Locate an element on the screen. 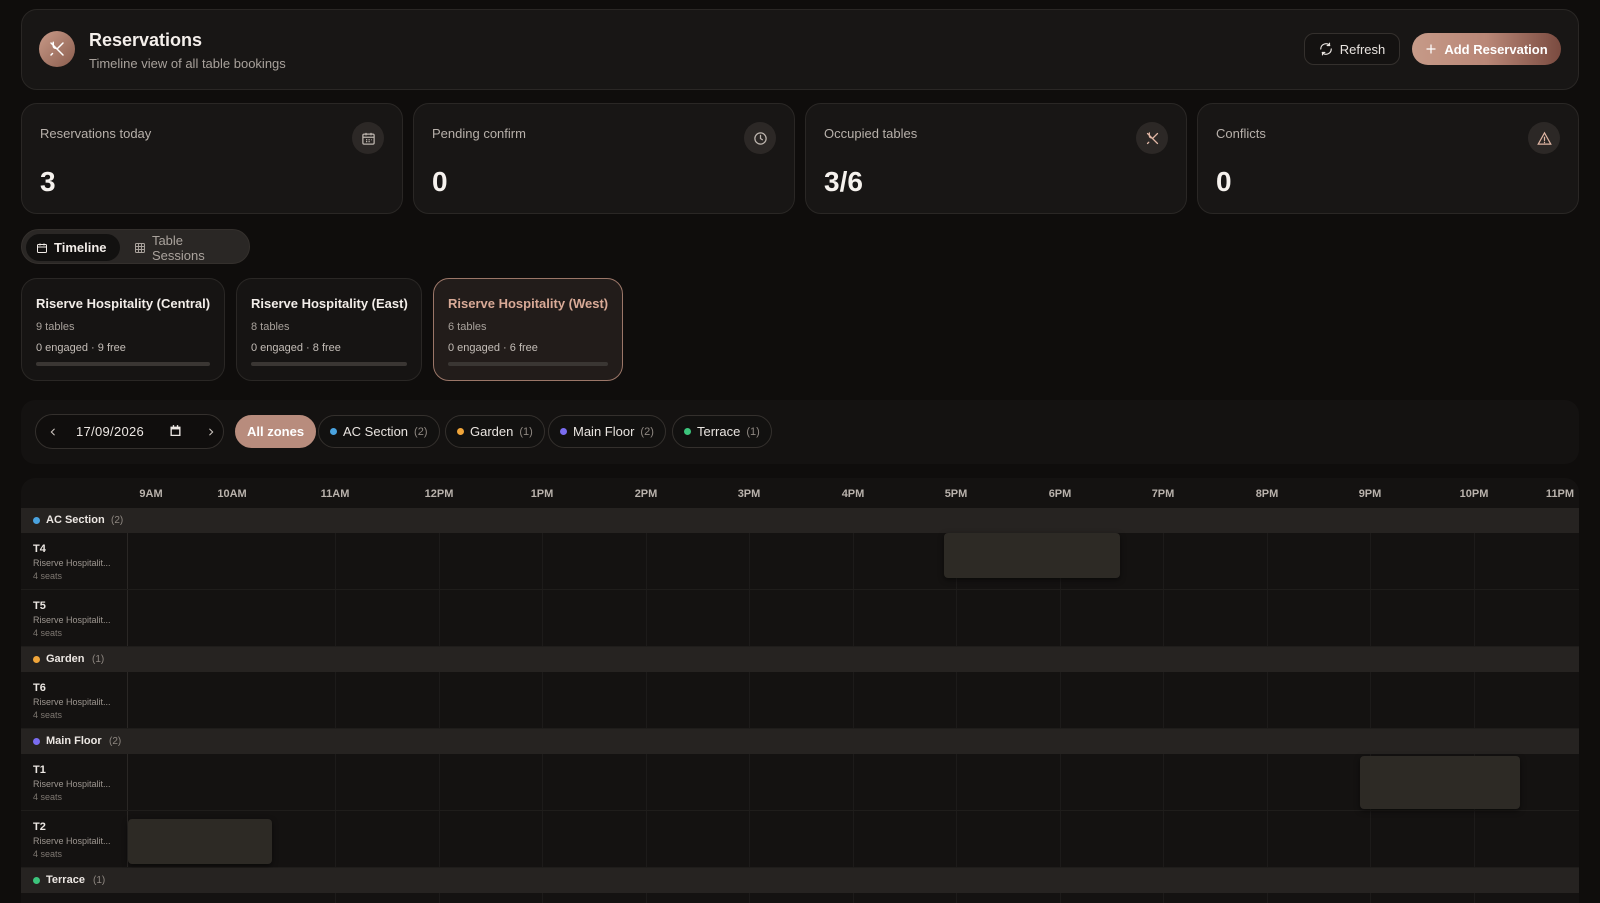 This screenshot has height=903, width=1600. page-subtitle: Timeline view of all table bookings is located at coordinates (187, 63).